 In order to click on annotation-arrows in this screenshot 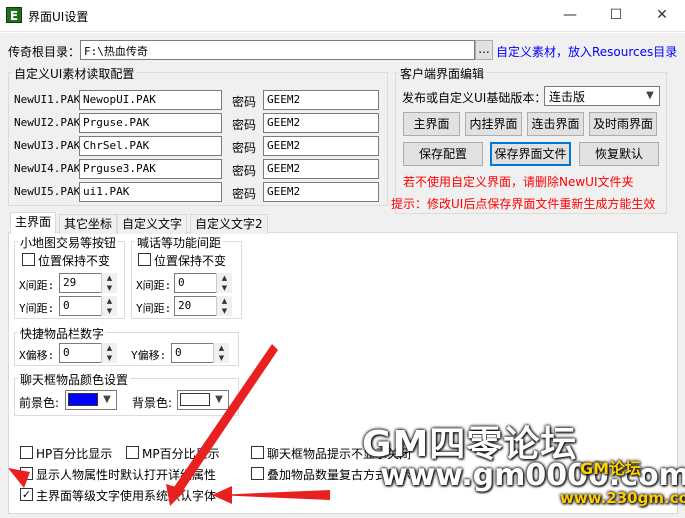, I will do `click(169, 425)`.